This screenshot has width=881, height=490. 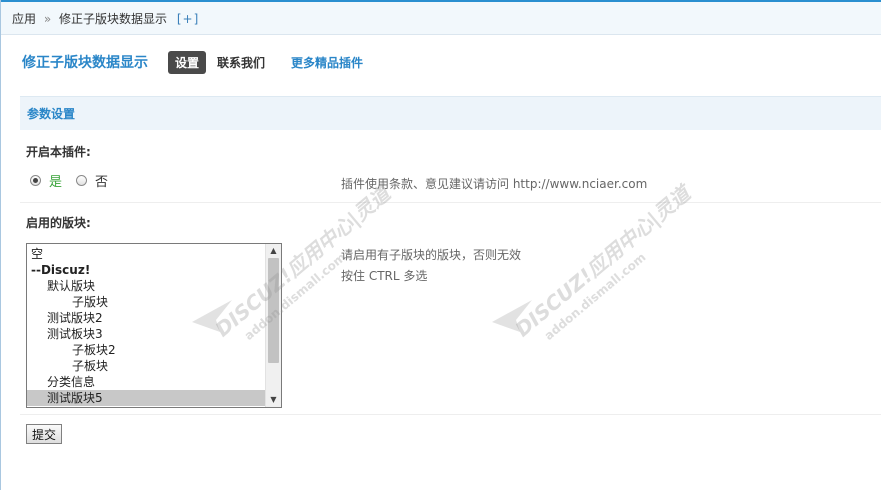 I want to click on breadcrumb-current: 修正子版块数据显示, so click(x=113, y=19).